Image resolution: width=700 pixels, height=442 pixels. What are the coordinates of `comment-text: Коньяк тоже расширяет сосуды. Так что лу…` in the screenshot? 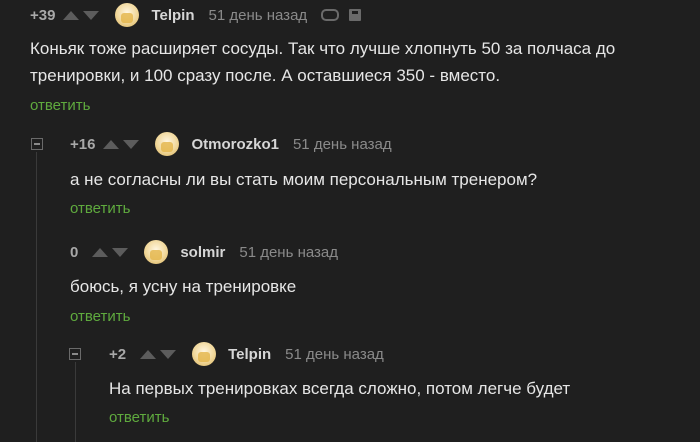 It's located at (322, 62).